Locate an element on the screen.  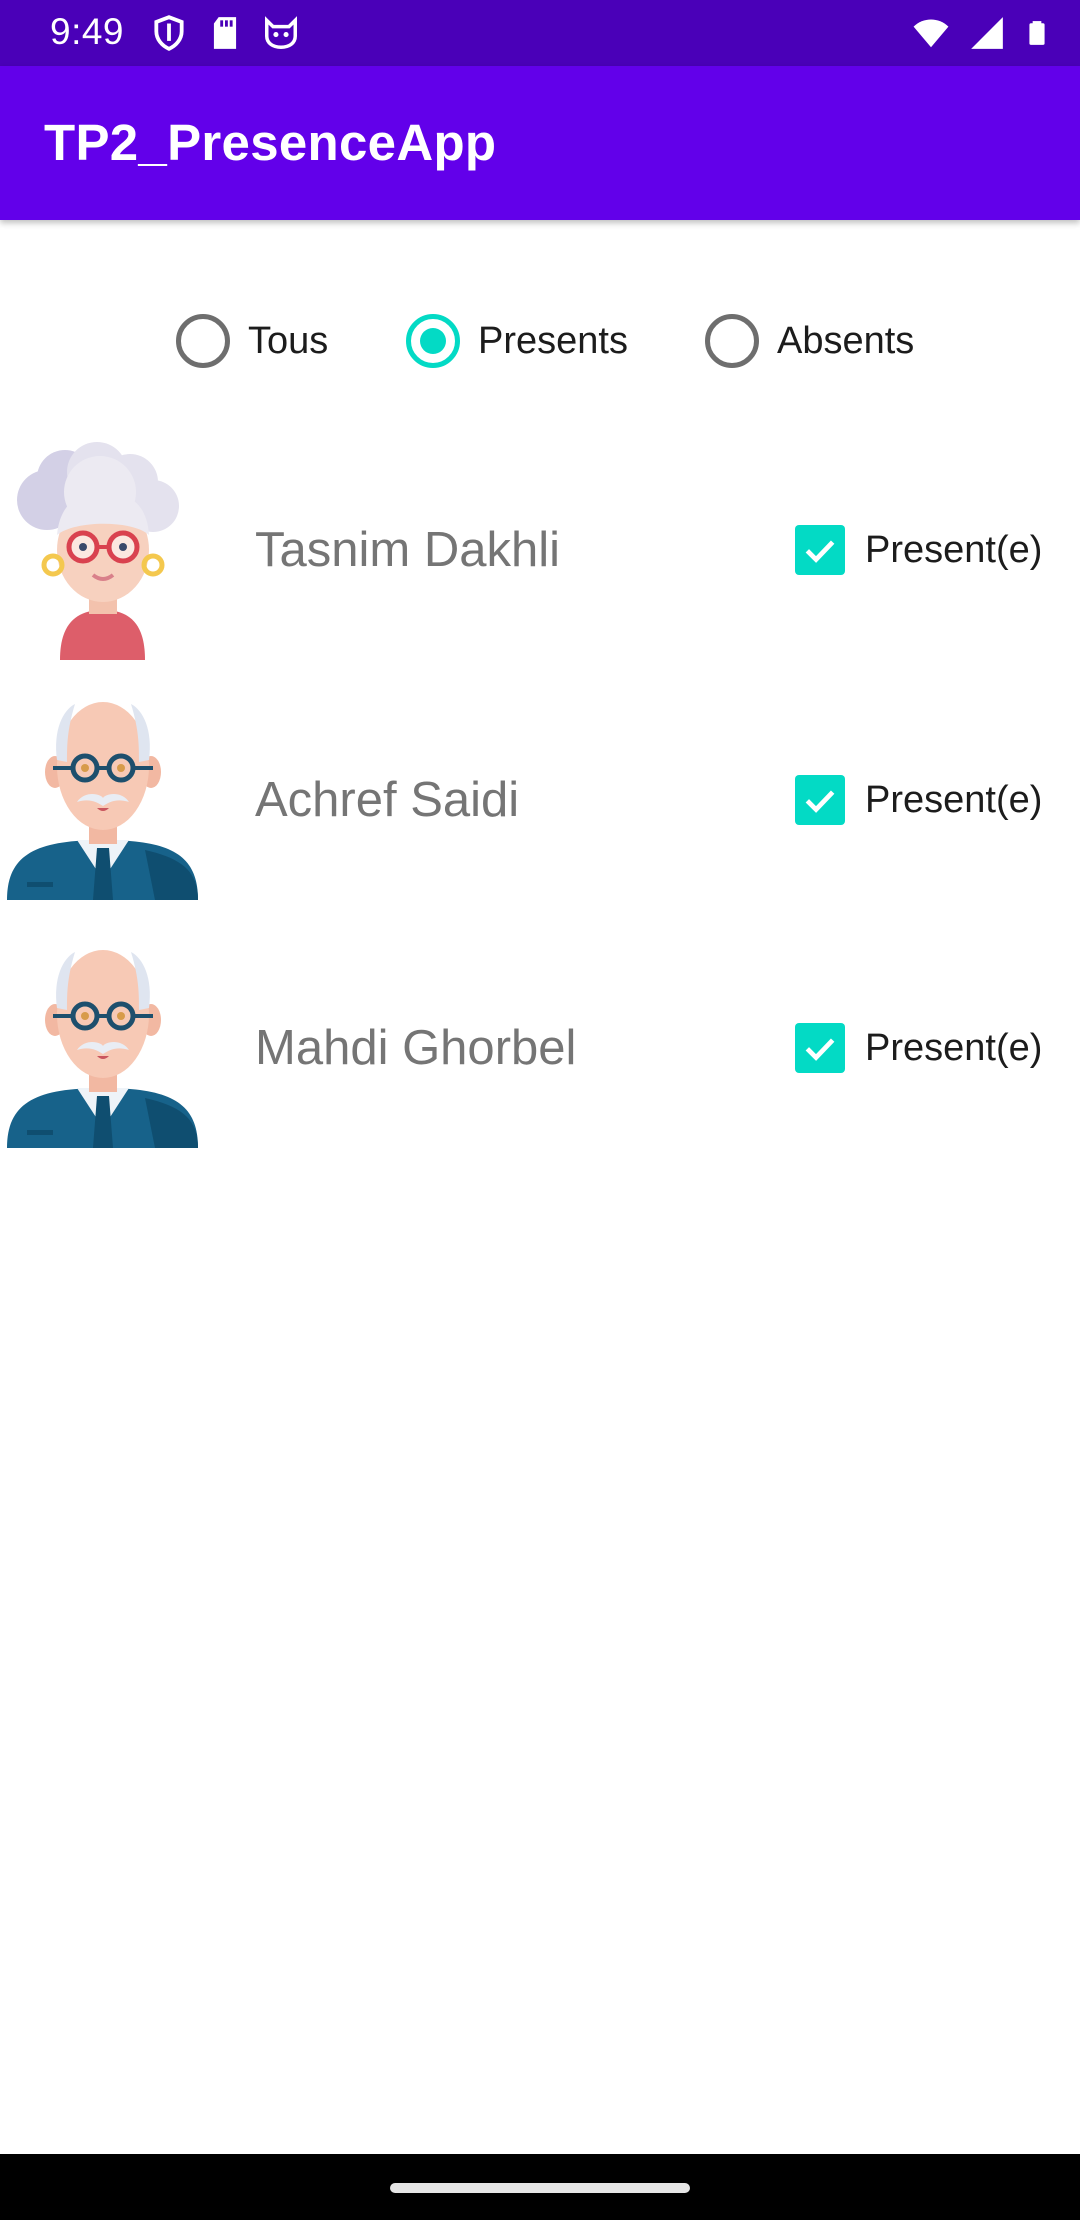
wifi-icon is located at coordinates (931, 33).